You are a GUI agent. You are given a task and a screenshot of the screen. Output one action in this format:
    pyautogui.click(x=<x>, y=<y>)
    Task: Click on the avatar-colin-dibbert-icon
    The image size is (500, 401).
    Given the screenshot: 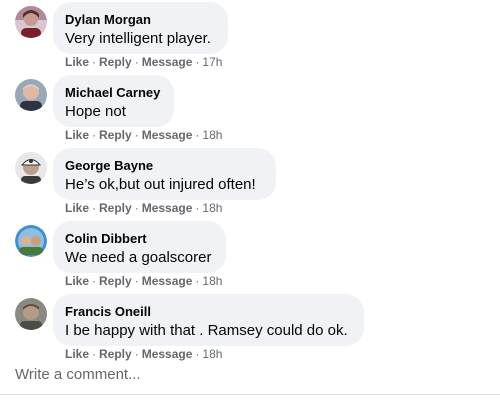 What is the action you would take?
    pyautogui.click(x=31, y=241)
    